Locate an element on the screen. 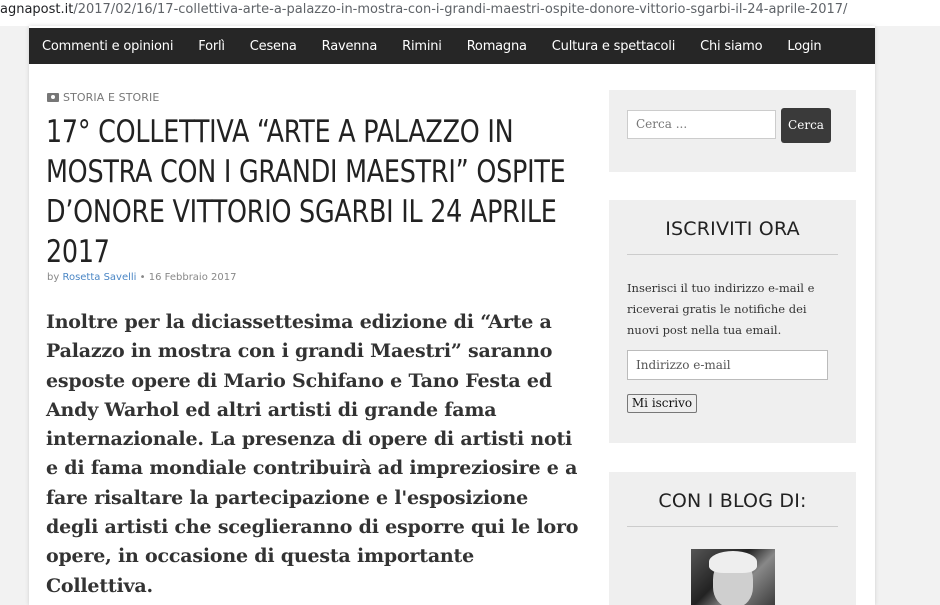  category-label: STORIA E STORIE is located at coordinates (111, 97).